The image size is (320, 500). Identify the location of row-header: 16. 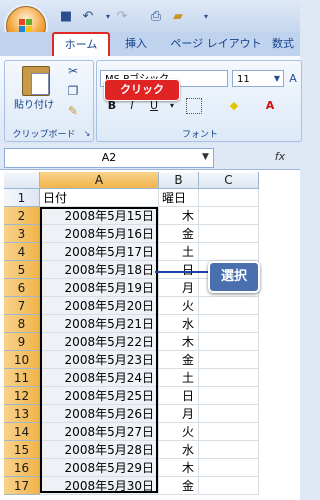
(22, 468).